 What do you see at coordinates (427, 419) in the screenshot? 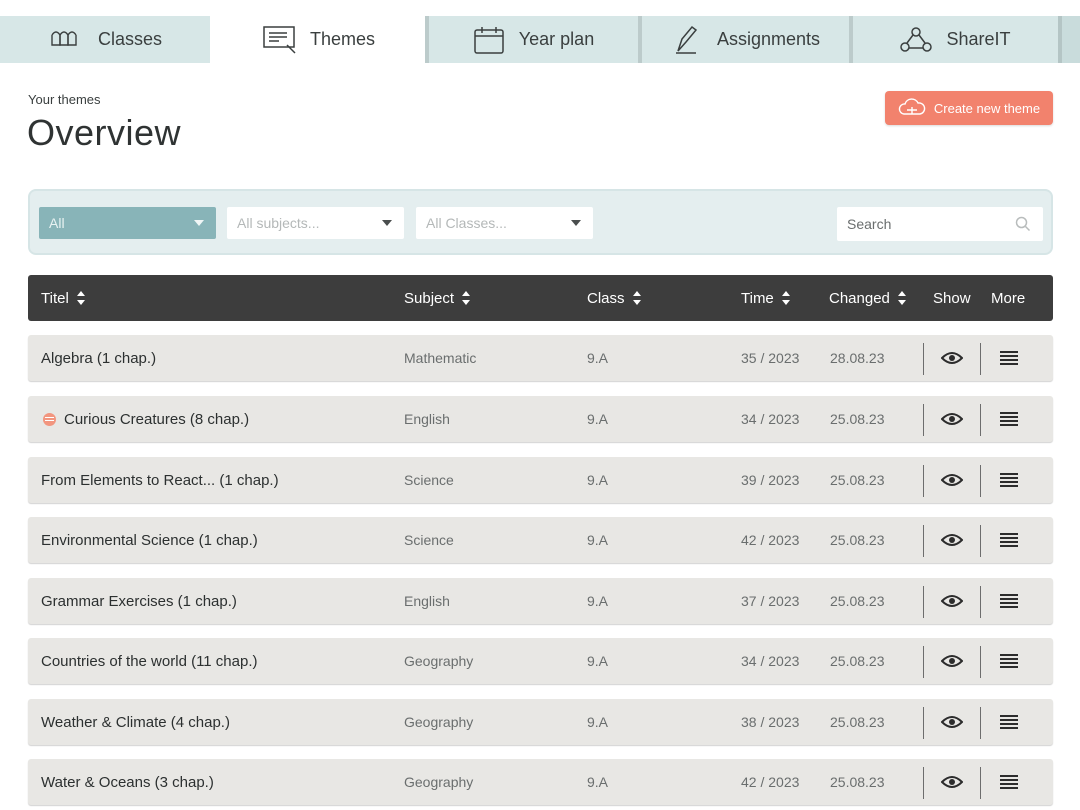
I see `row-subject: English` at bounding box center [427, 419].